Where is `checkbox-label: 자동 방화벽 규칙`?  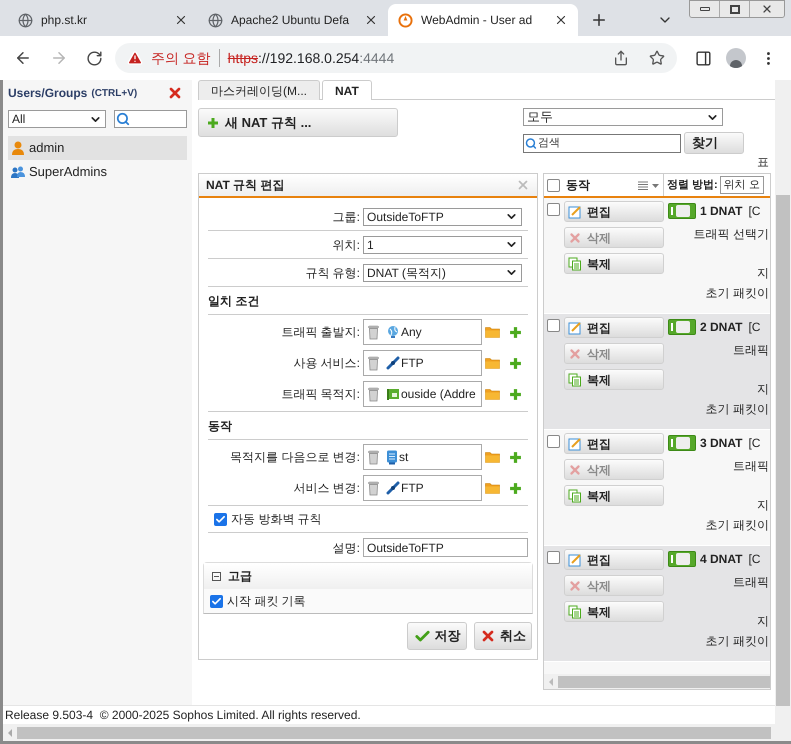
checkbox-label: 자동 방화벽 규칙 is located at coordinates (276, 519).